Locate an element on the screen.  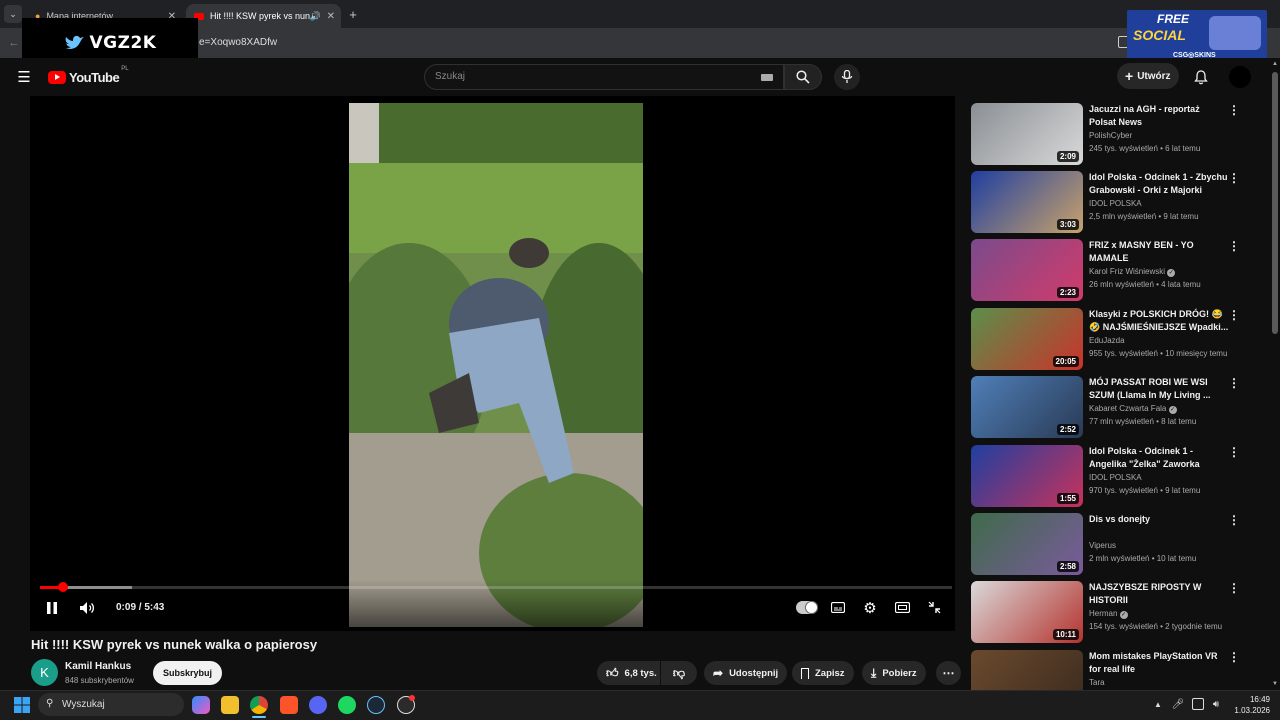
verified-check-icon: ✓ is located at coordinates (1171, 273).